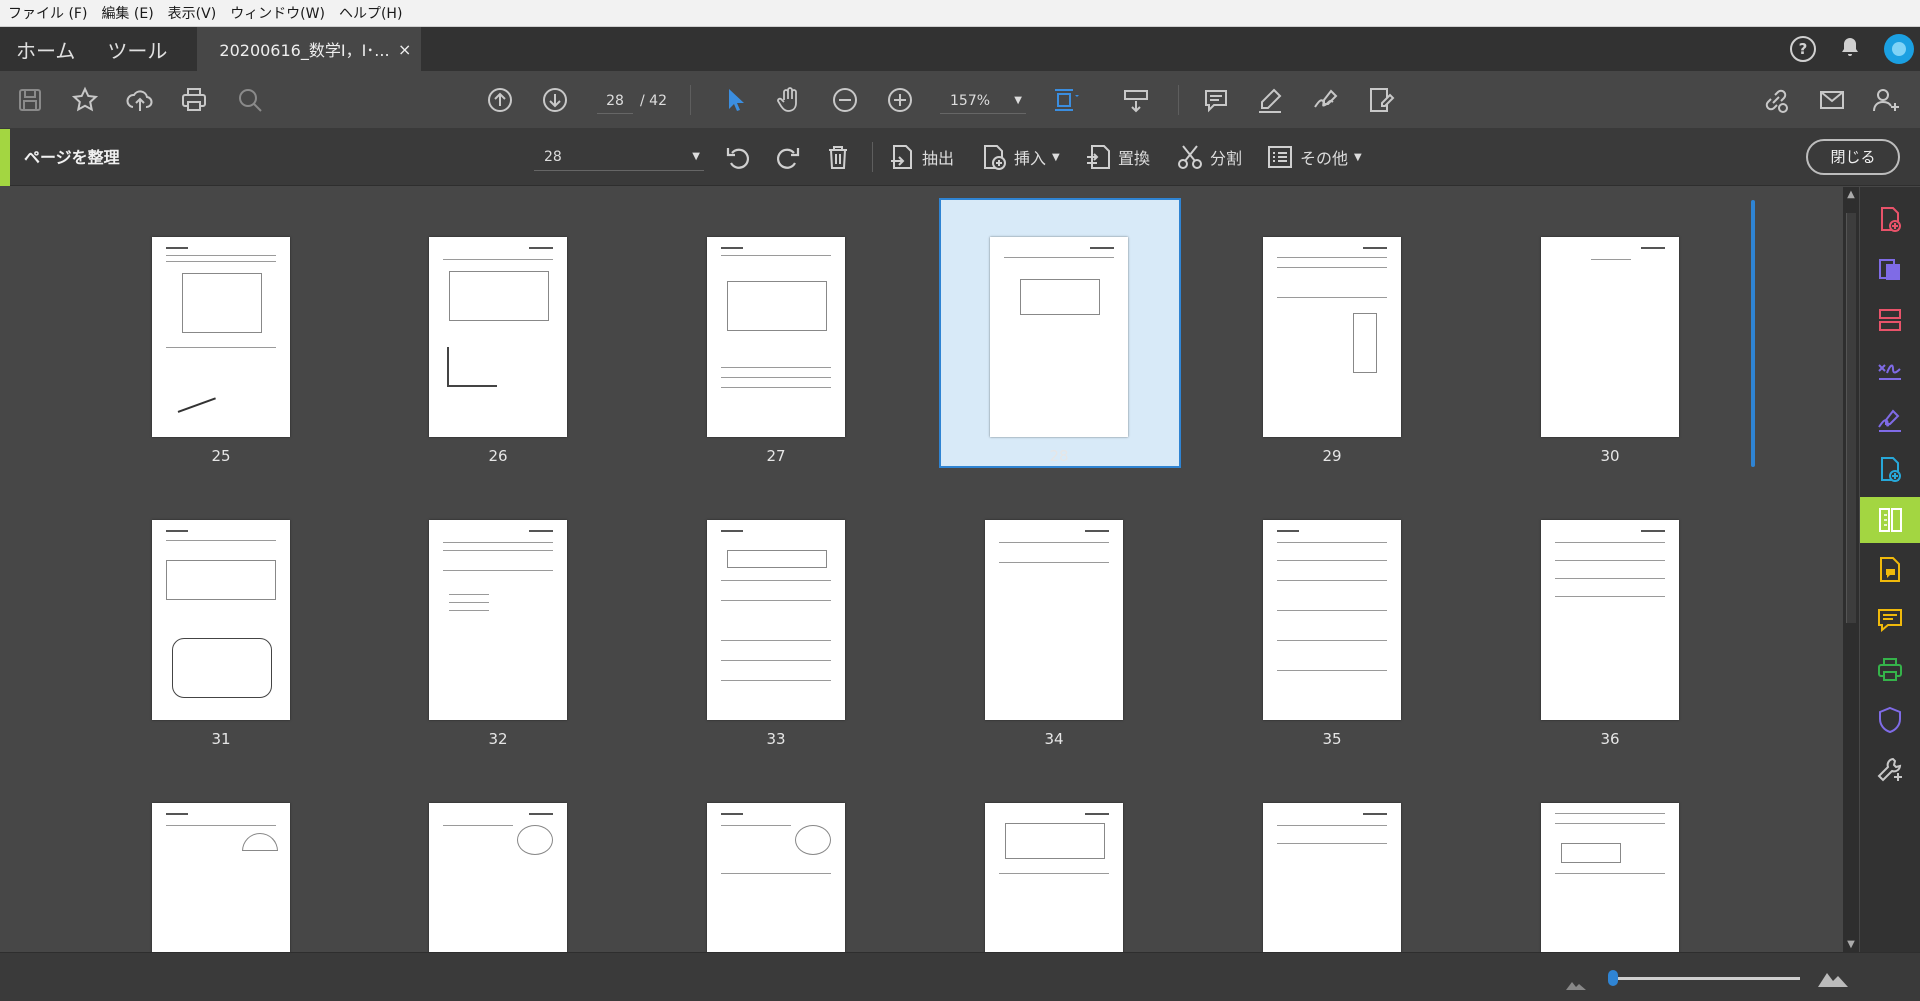 This screenshot has height=1001, width=1920. I want to click on cloud-upload-icon, so click(140, 100).